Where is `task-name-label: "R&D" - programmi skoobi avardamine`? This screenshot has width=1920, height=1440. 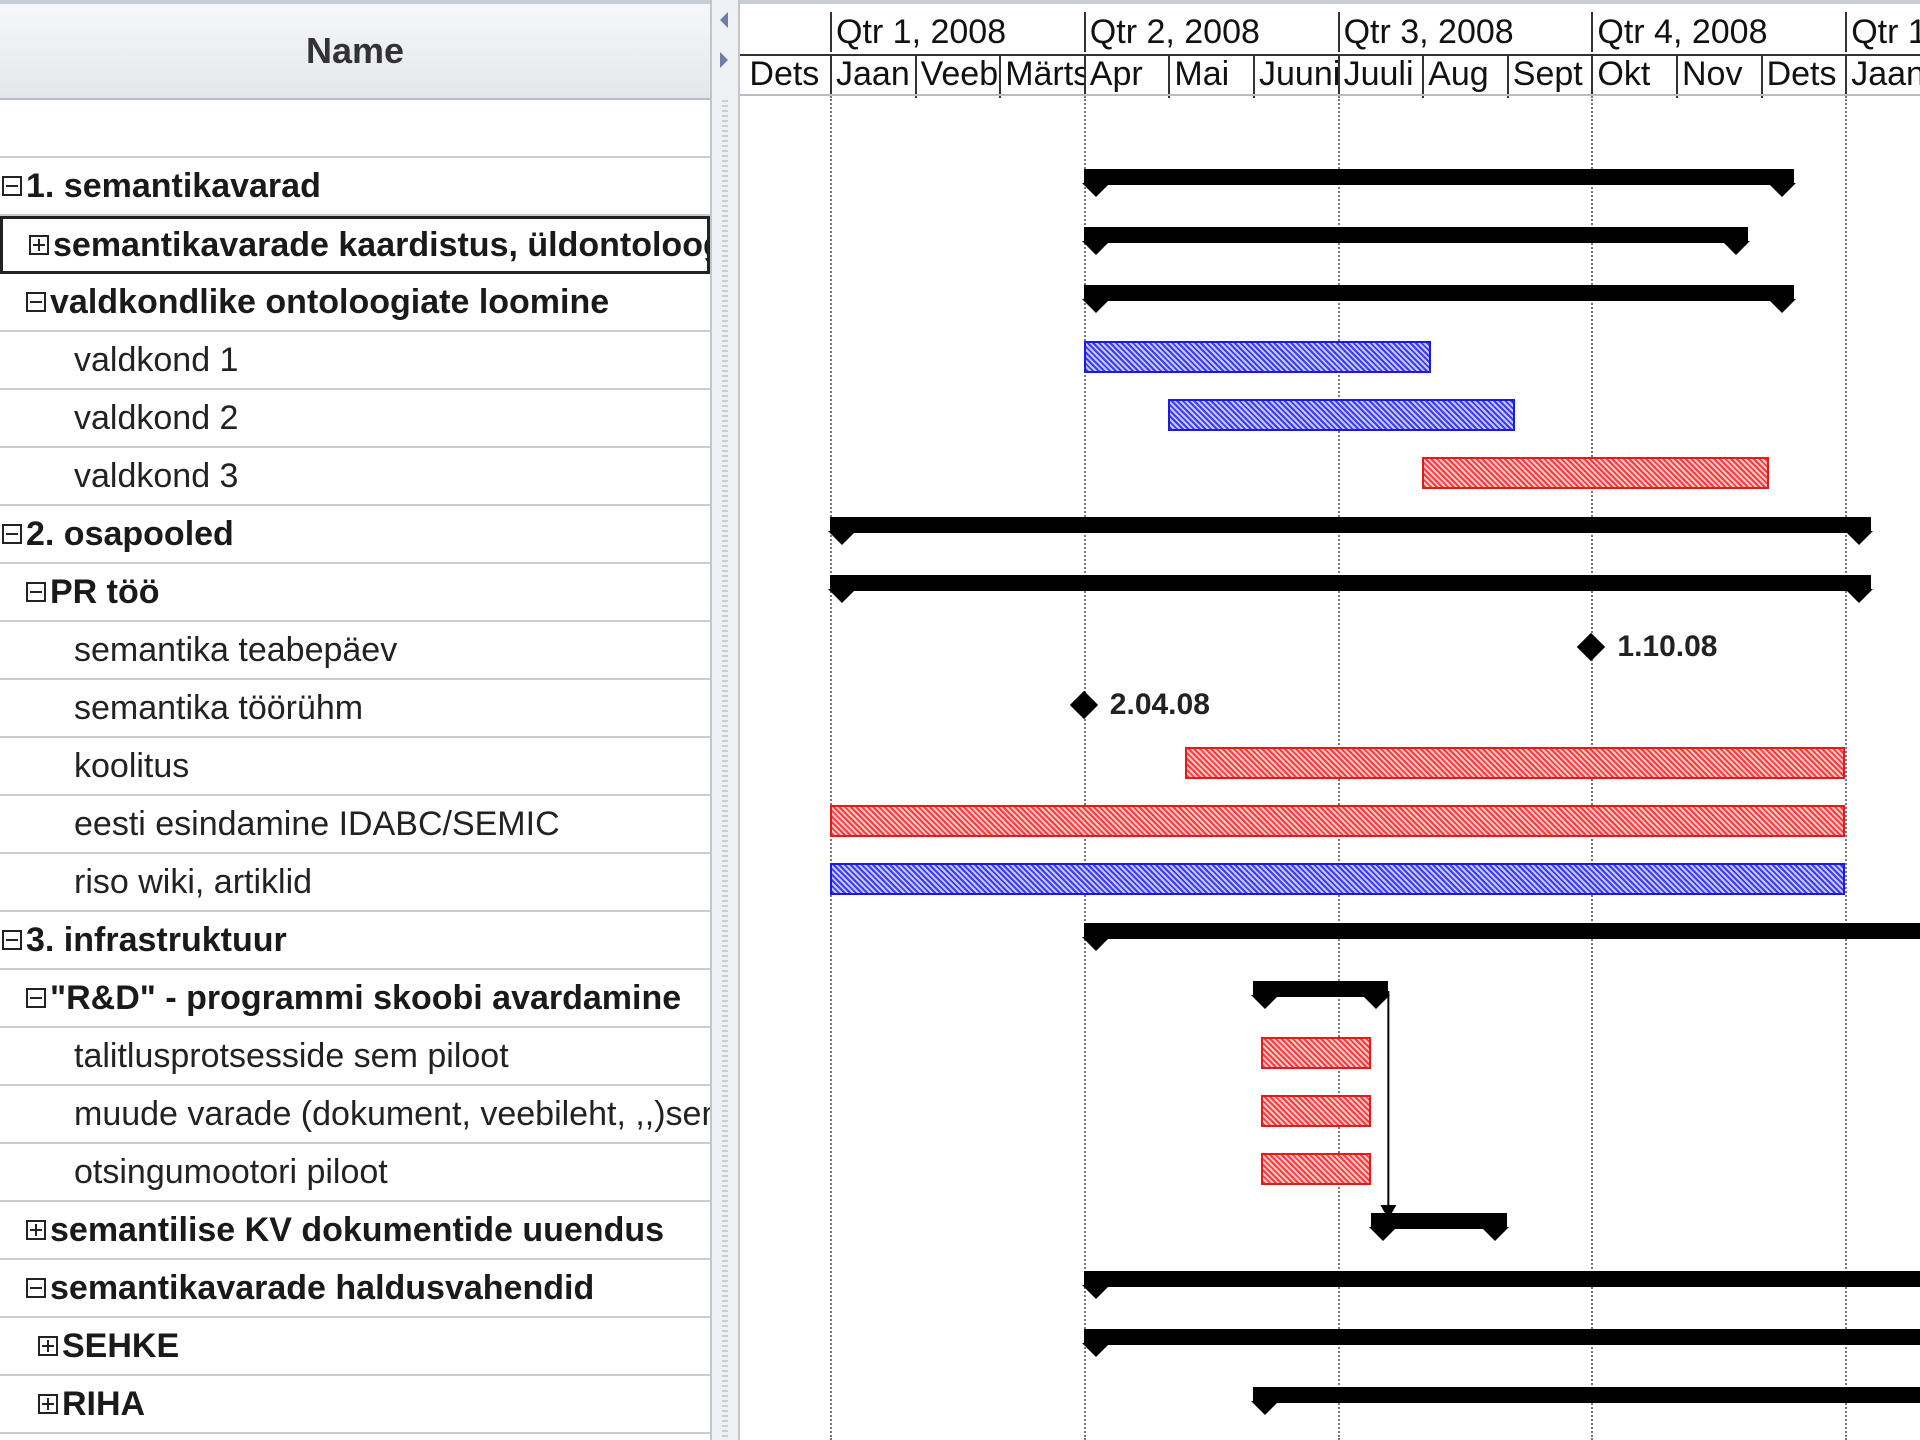
task-name-label: "R&D" - programmi skoobi avardamine is located at coordinates (366, 997).